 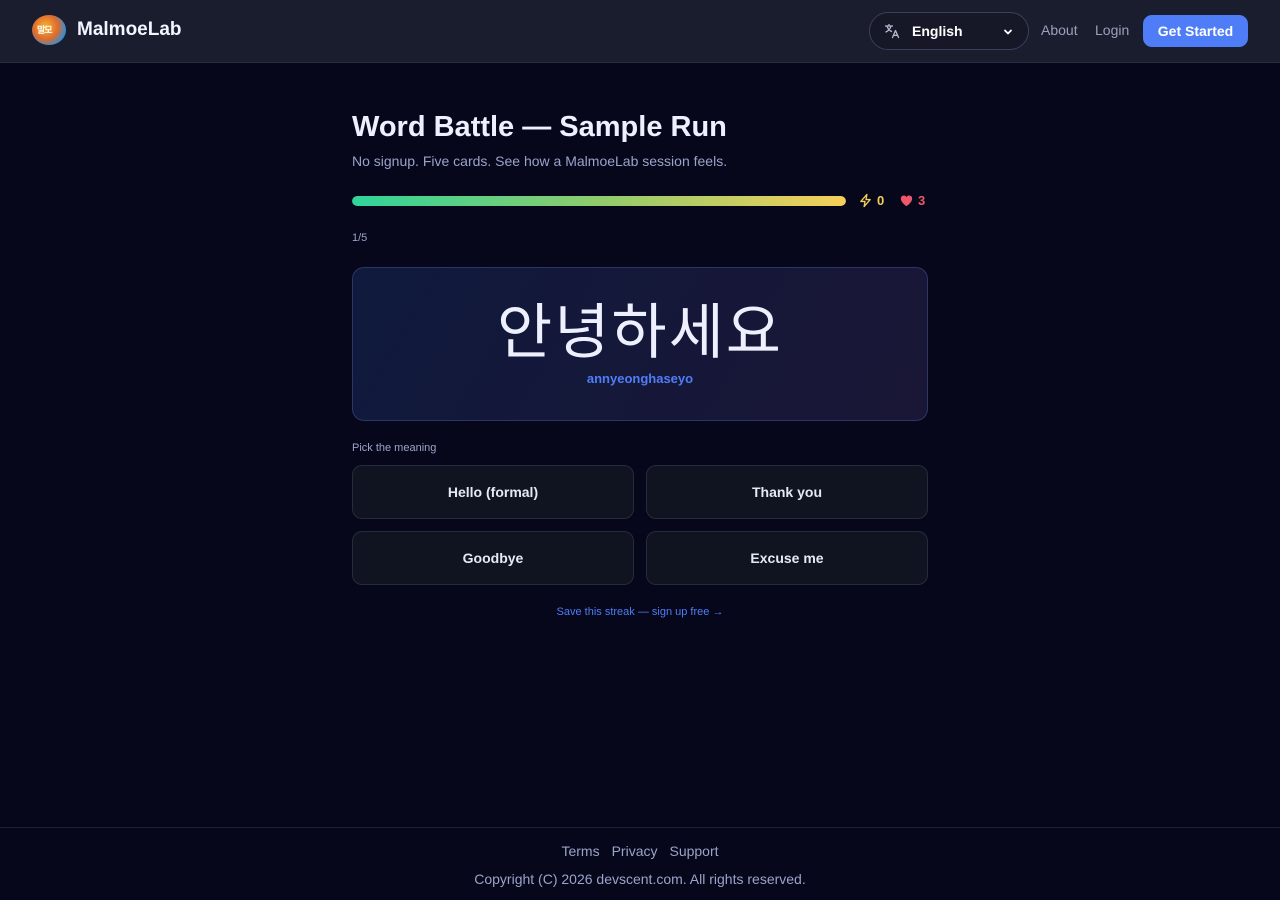 What do you see at coordinates (906, 201) in the screenshot?
I see `heart-icon` at bounding box center [906, 201].